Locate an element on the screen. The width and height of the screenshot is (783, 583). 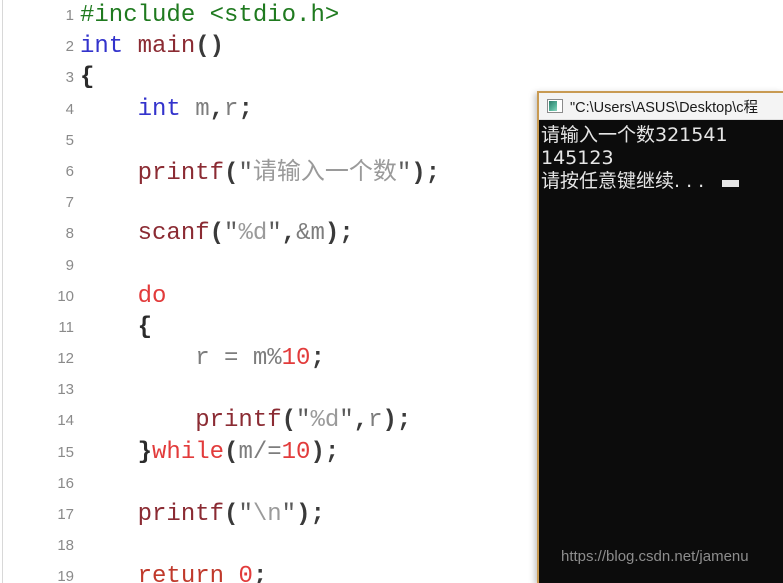
console-titlebar: "C:\Users\ASUS\Desktop\c程 is located at coordinates (661, 106).